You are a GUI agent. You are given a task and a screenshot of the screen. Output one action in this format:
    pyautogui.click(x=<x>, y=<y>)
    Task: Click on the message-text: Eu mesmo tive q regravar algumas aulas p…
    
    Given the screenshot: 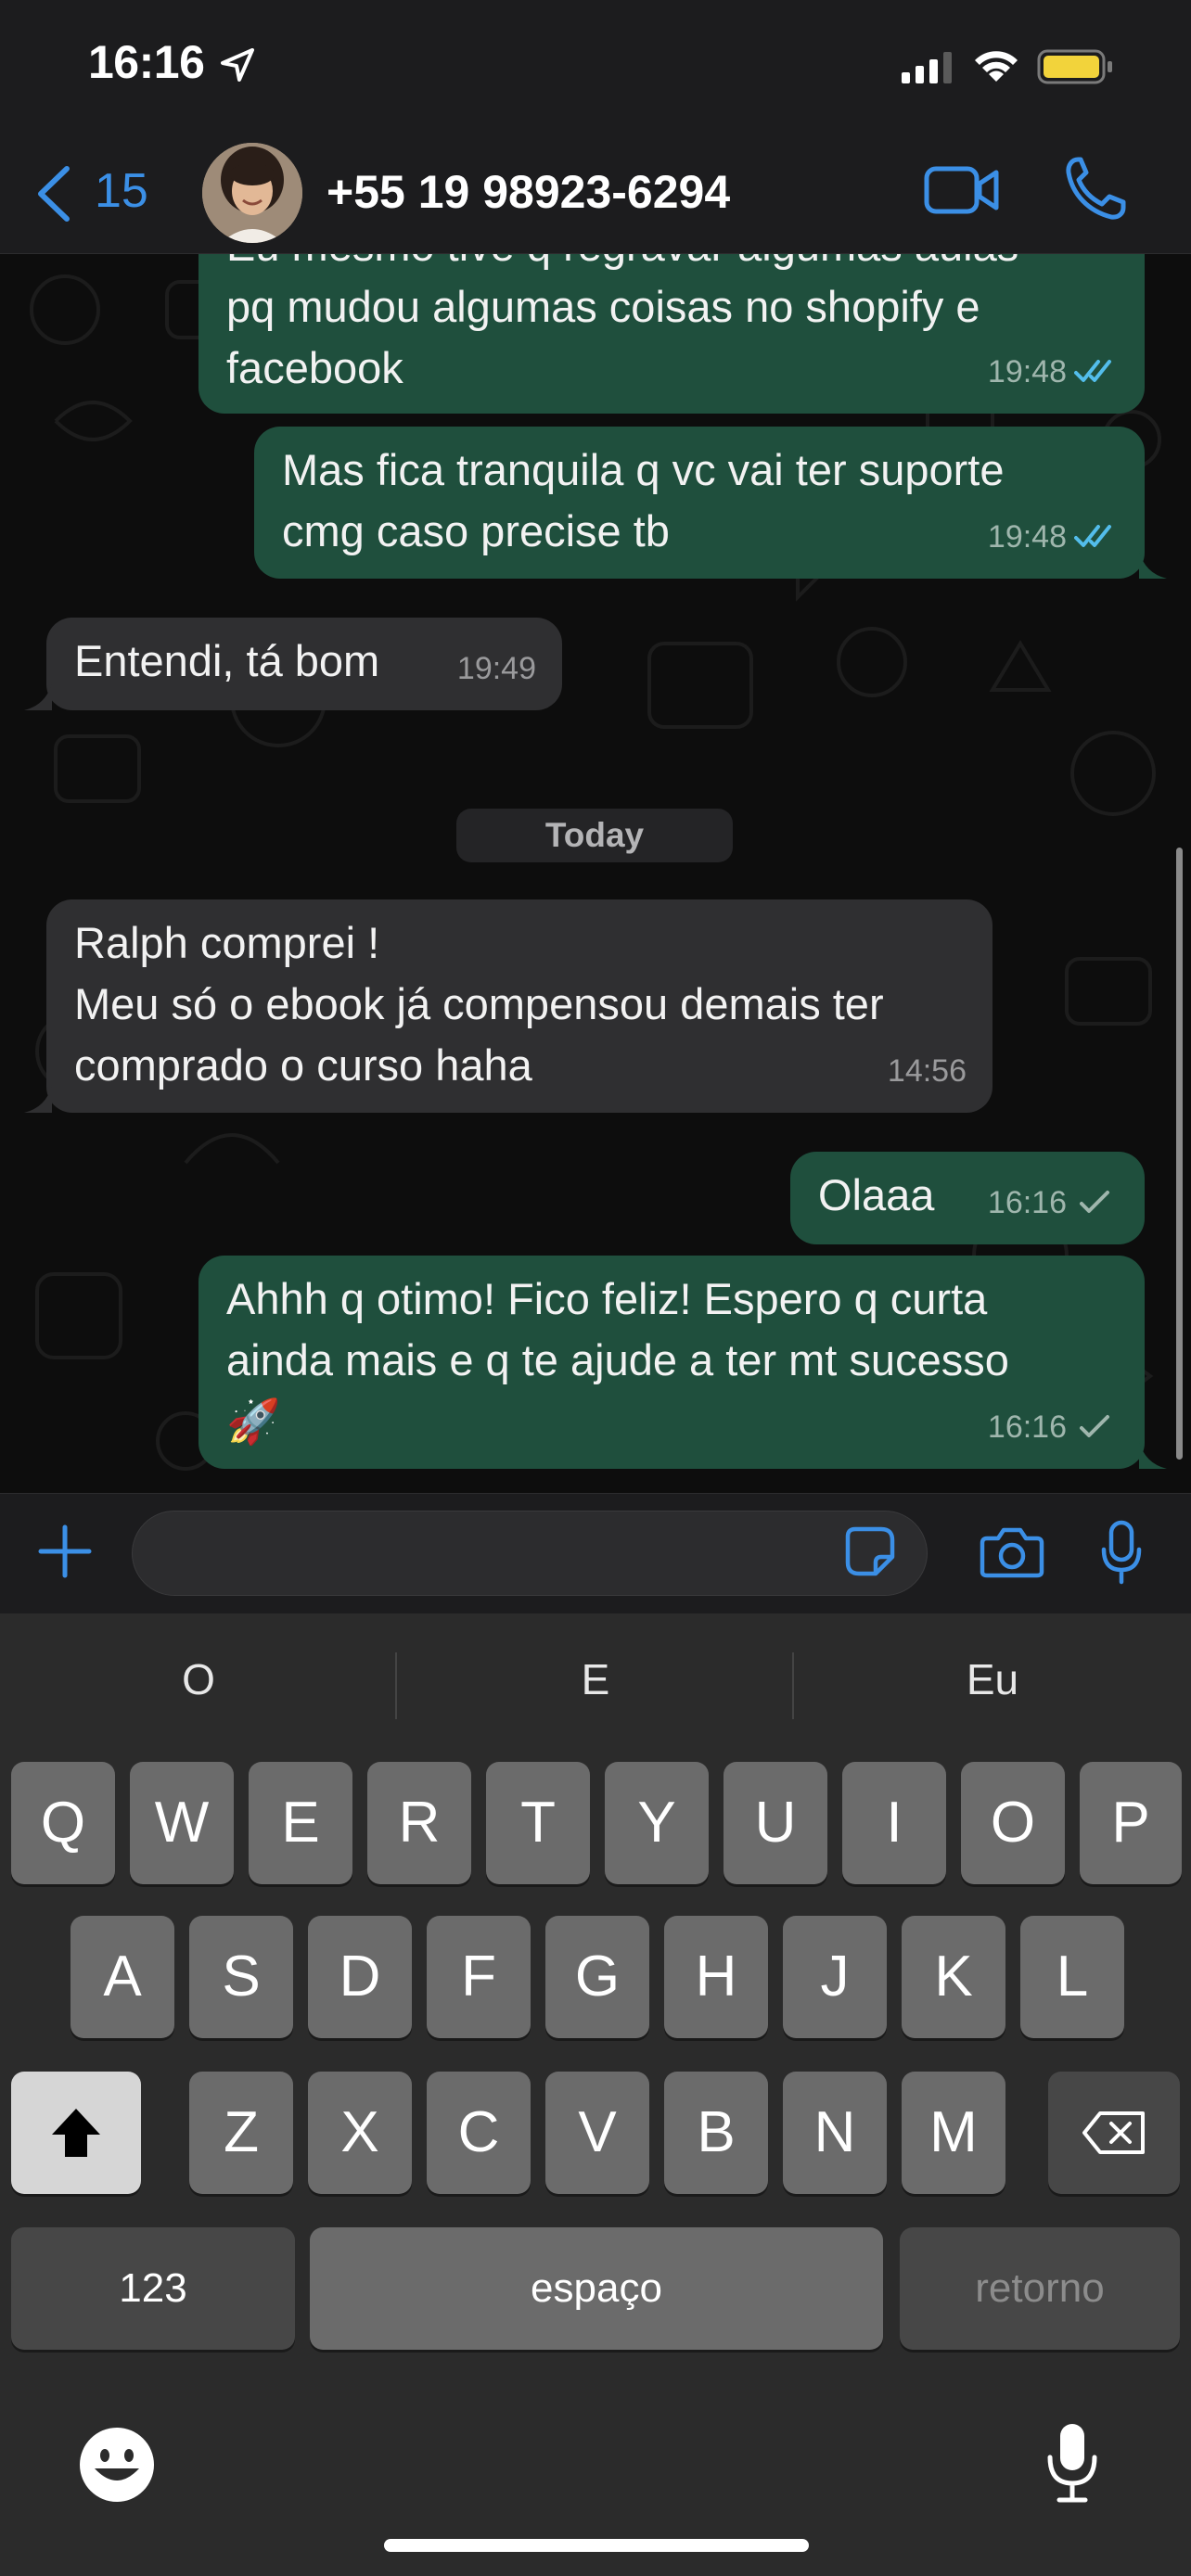 What is the action you would take?
    pyautogui.click(x=622, y=323)
    